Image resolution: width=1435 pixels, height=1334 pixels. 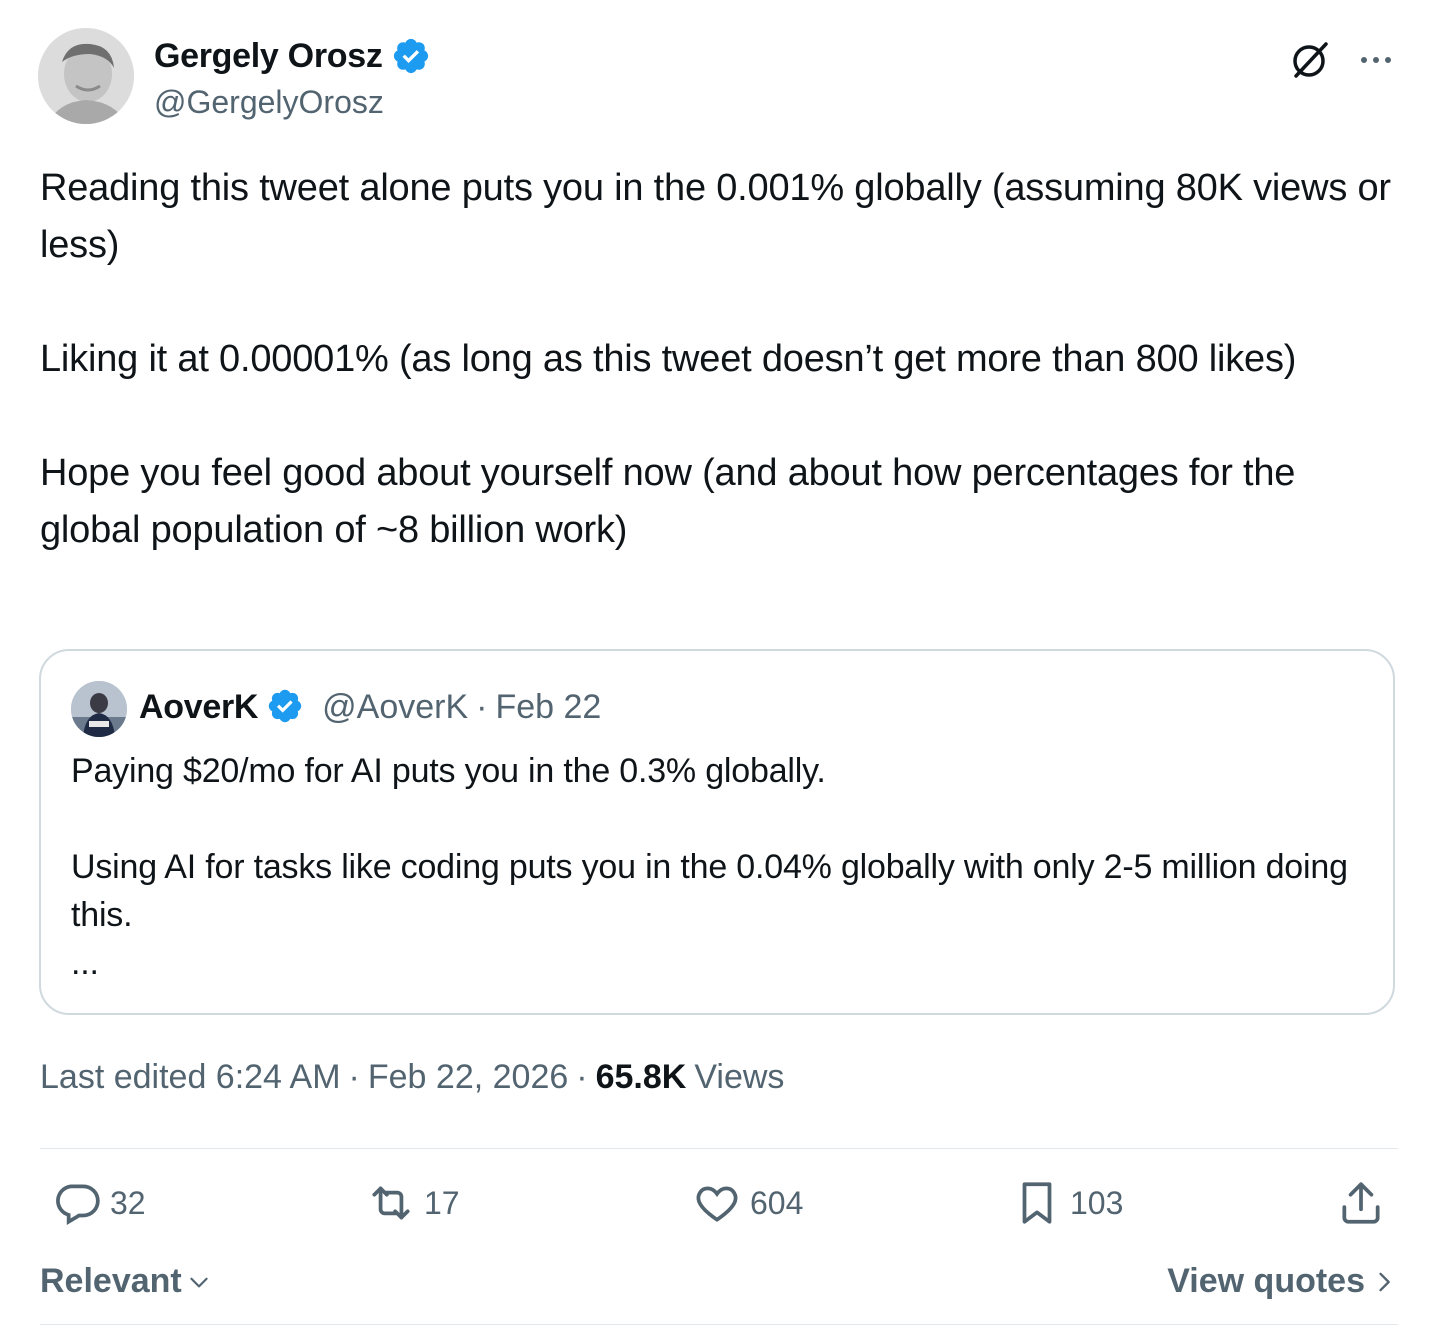 What do you see at coordinates (111, 1281) in the screenshot?
I see `reply-sort-label: Relevant` at bounding box center [111, 1281].